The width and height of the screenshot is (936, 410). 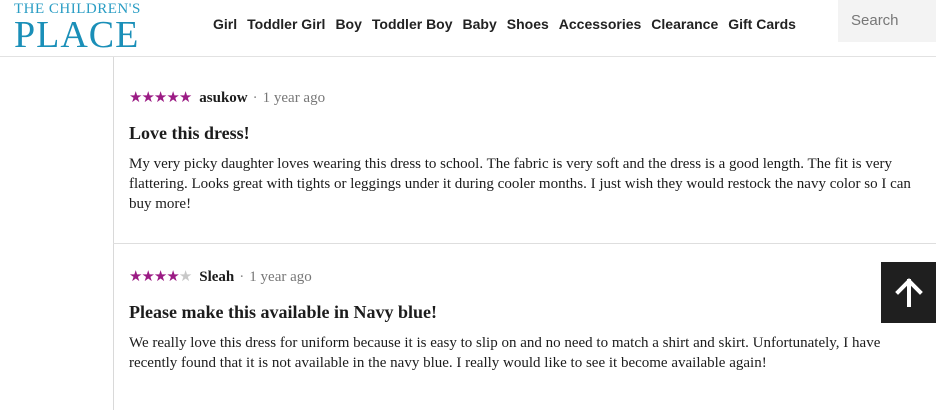 What do you see at coordinates (600, 24) in the screenshot?
I see `nav-item-accessories: Accessories` at bounding box center [600, 24].